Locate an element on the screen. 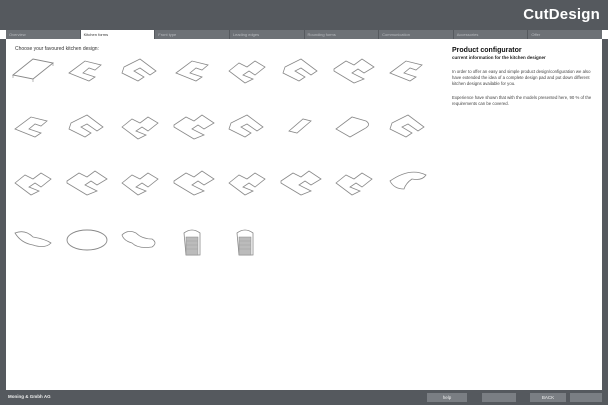 The width and height of the screenshot is (608, 405). curve-top-design-icon is located at coordinates (407, 180).